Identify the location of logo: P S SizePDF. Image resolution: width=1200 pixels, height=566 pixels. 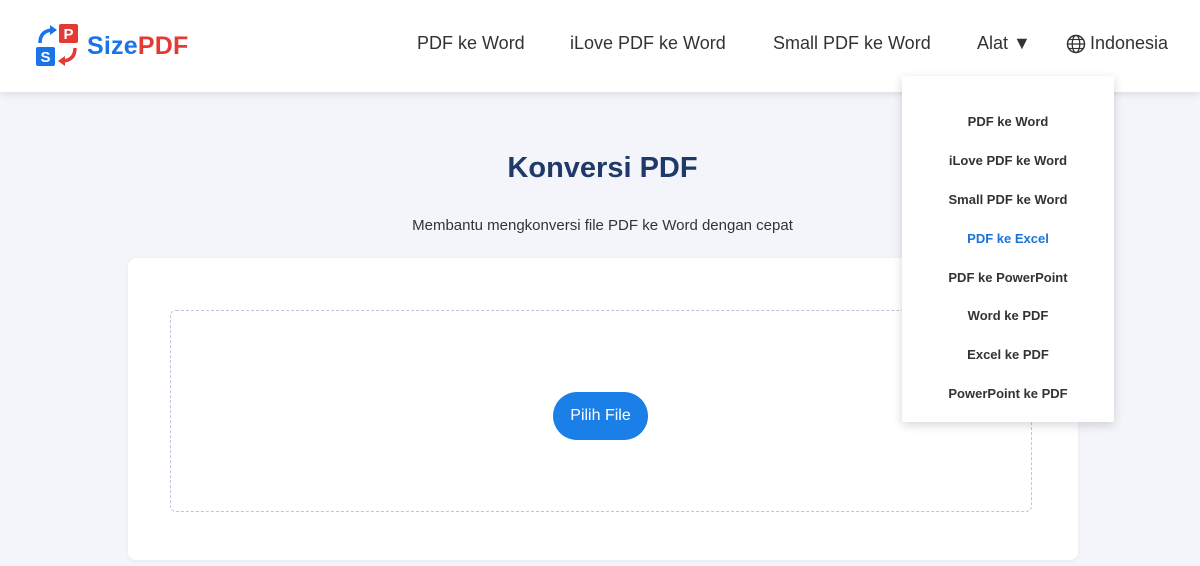
(111, 46).